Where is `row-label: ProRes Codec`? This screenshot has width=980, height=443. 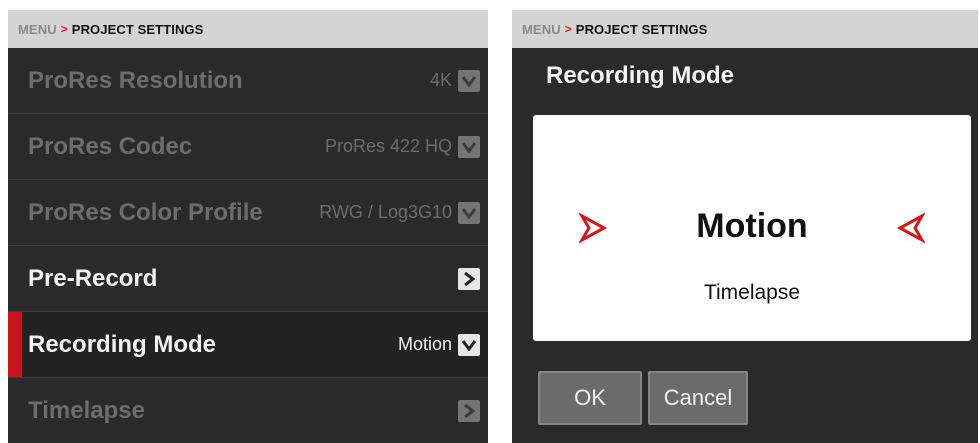 row-label: ProRes Codec is located at coordinates (110, 146).